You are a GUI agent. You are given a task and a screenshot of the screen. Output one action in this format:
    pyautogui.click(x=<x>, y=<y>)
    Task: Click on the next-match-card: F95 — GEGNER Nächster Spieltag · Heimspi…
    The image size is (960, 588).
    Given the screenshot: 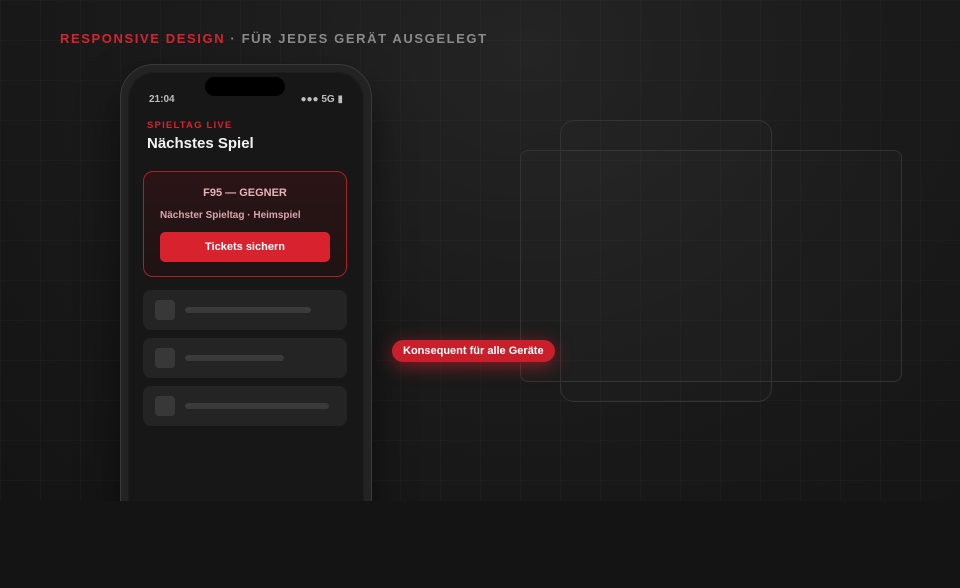 What is the action you would take?
    pyautogui.click(x=245, y=224)
    